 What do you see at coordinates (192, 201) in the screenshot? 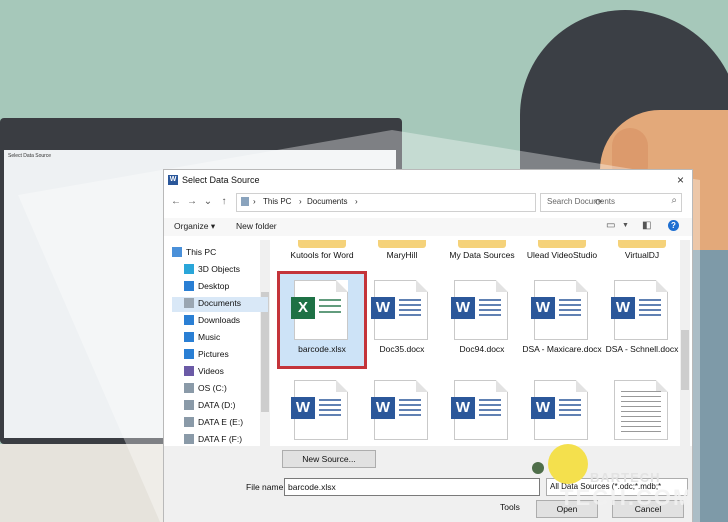
I see `forward-arrow-icon: →` at bounding box center [192, 201].